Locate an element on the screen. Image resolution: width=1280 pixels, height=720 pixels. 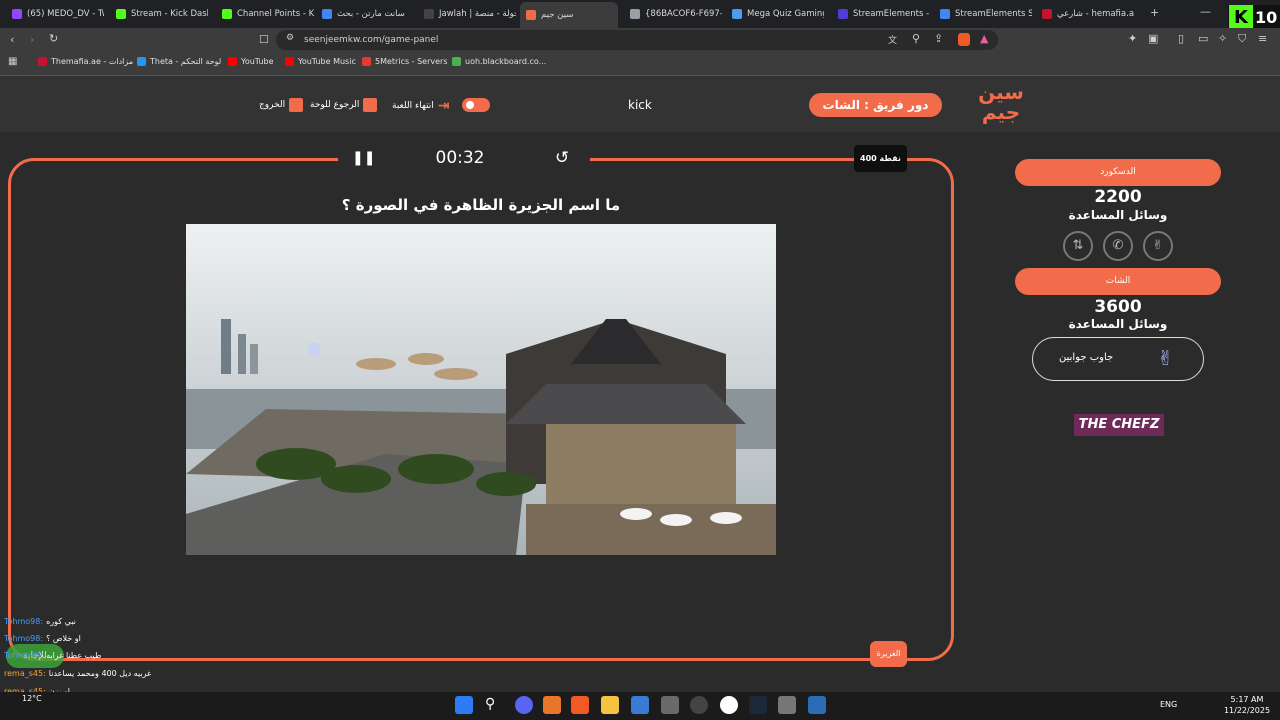
bookmark-label: YouTube Music is located at coordinates (327, 61).